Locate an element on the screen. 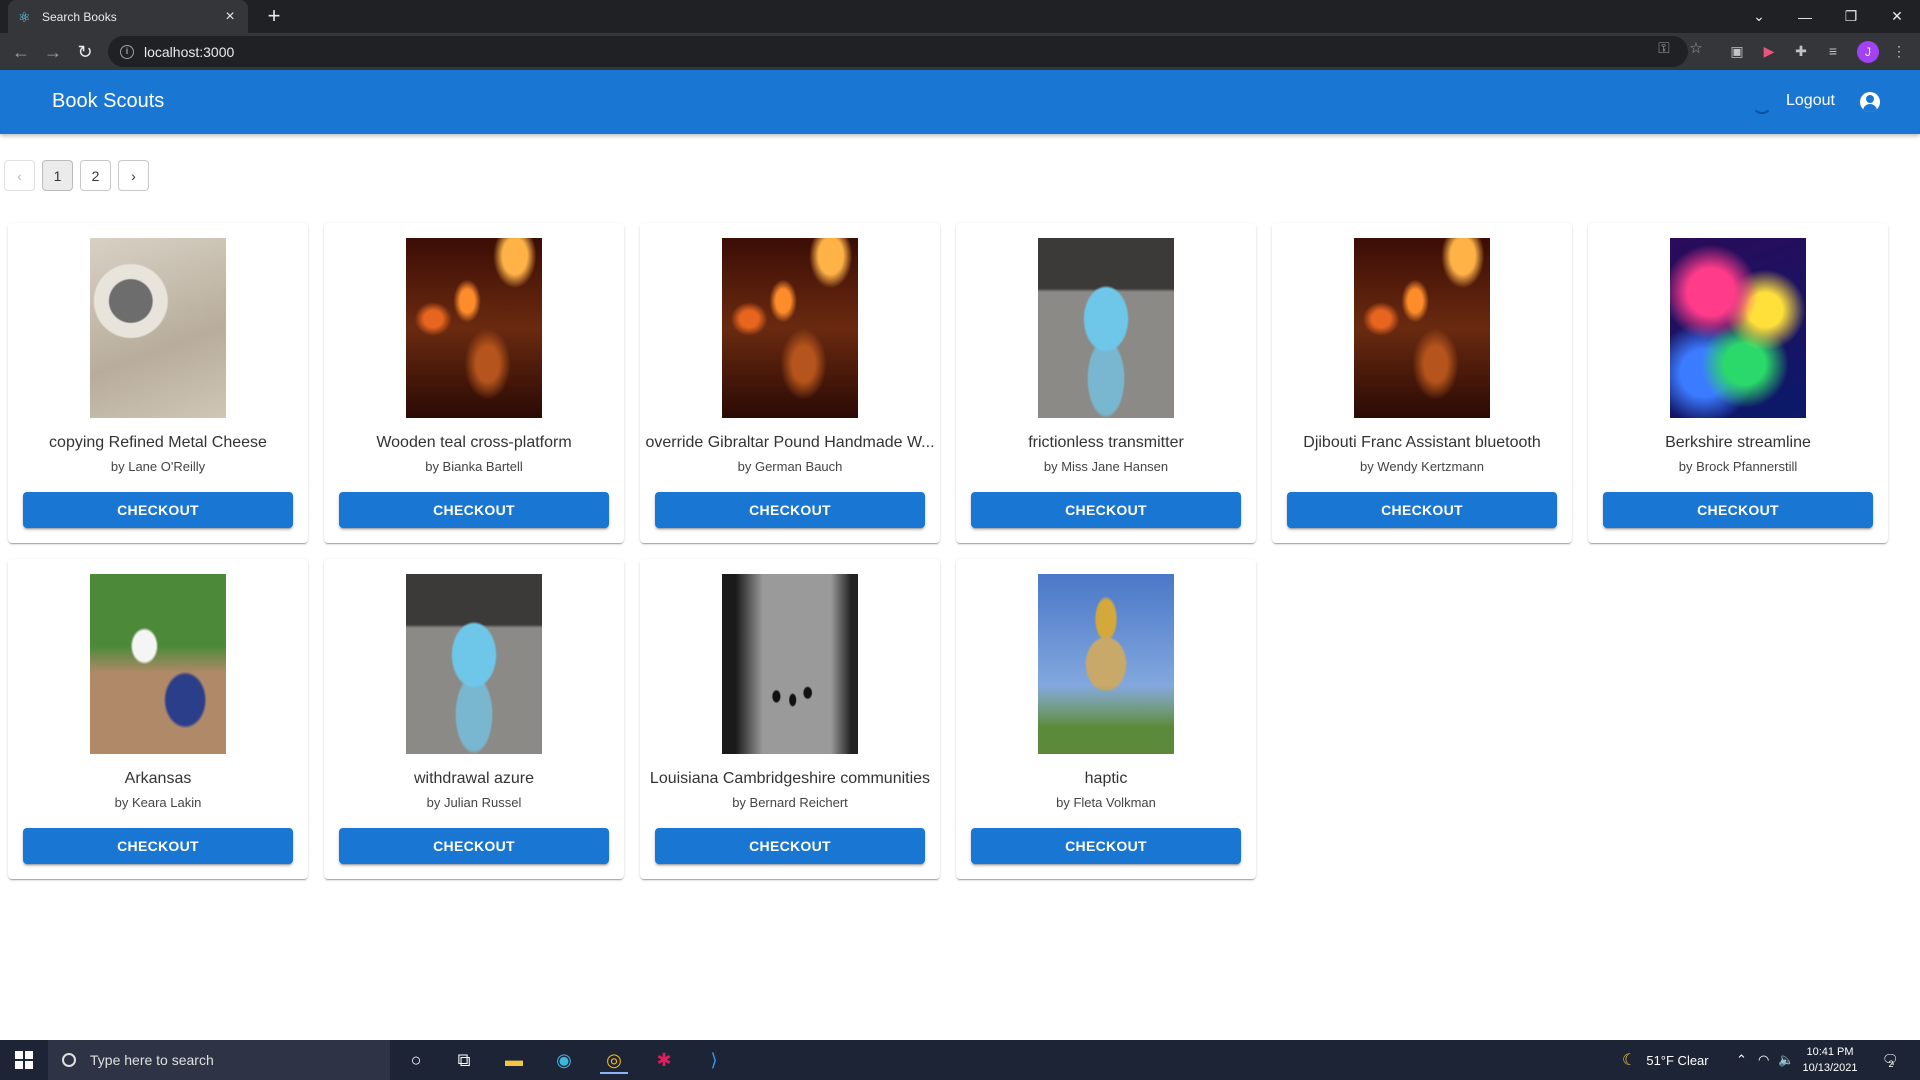 The height and width of the screenshot is (1080, 1920). restore-button: ❐ is located at coordinates (1851, 16).